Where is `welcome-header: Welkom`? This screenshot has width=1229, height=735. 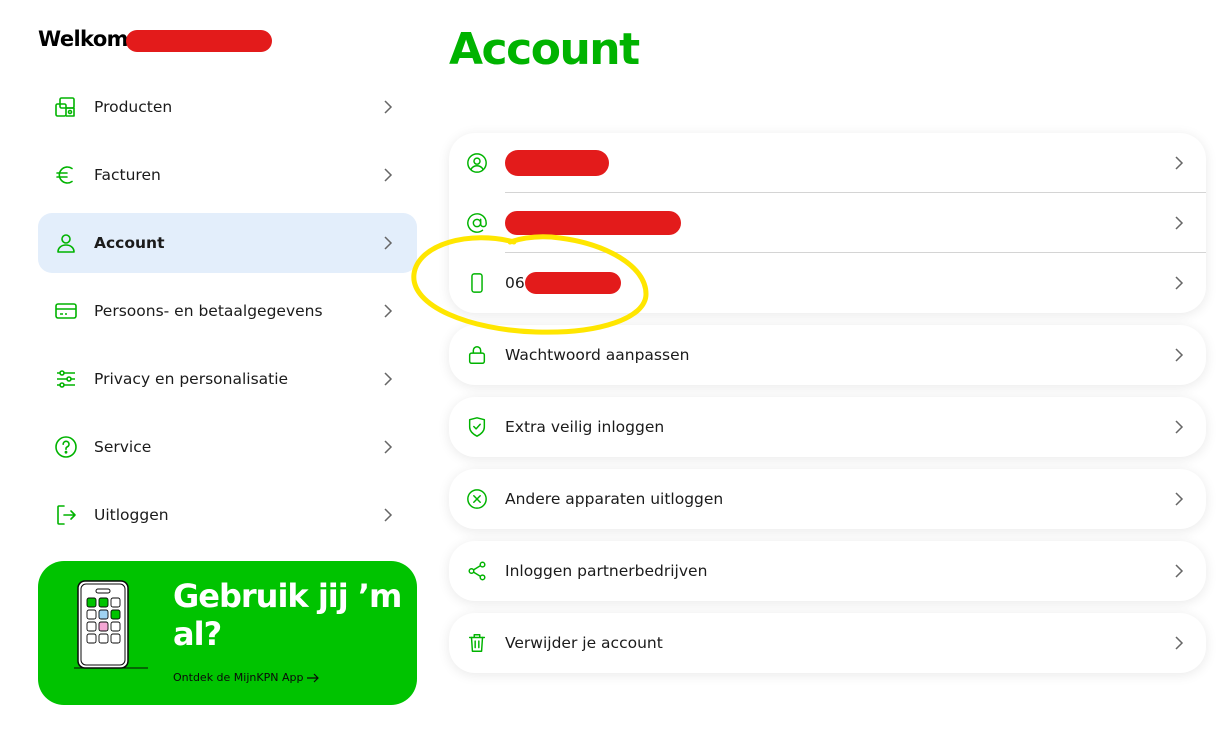
welcome-header: Welkom is located at coordinates (155, 39).